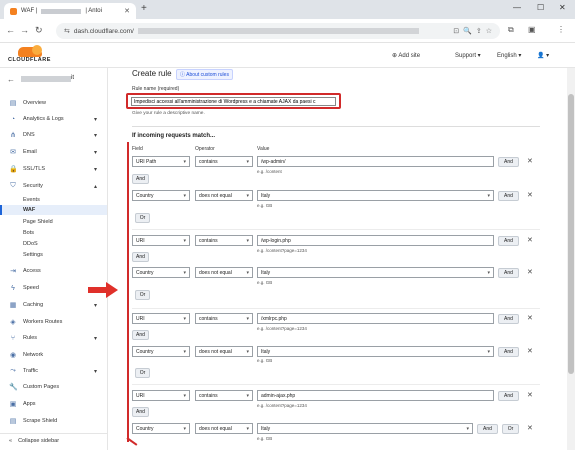  What do you see at coordinates (161, 161) in the screenshot?
I see `field-select: URI Path ▾` at bounding box center [161, 161].